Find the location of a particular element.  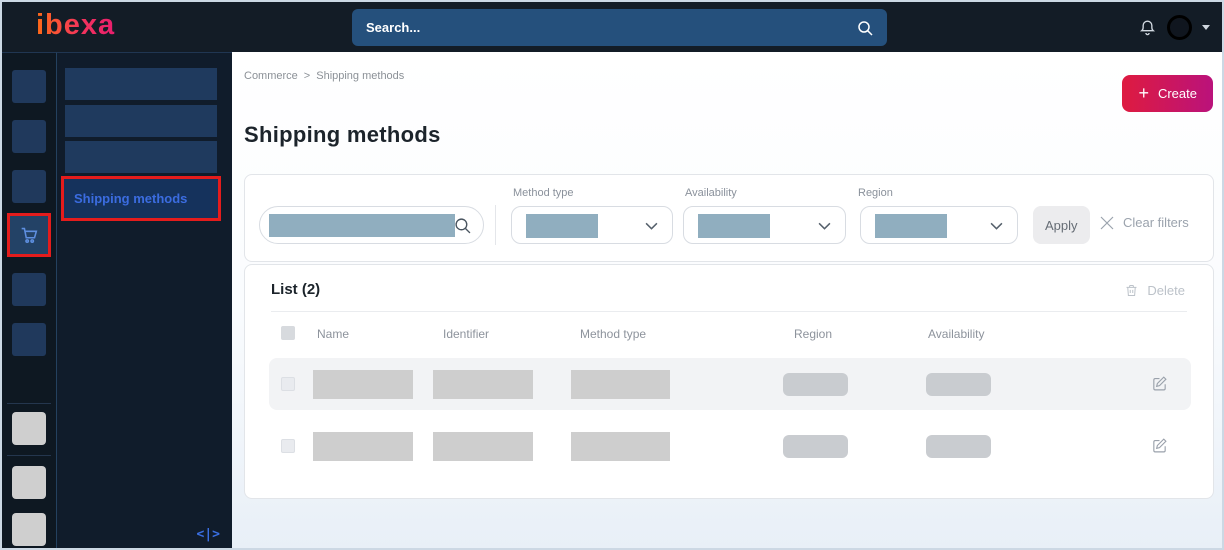

availability-label: Availability is located at coordinates (711, 193).